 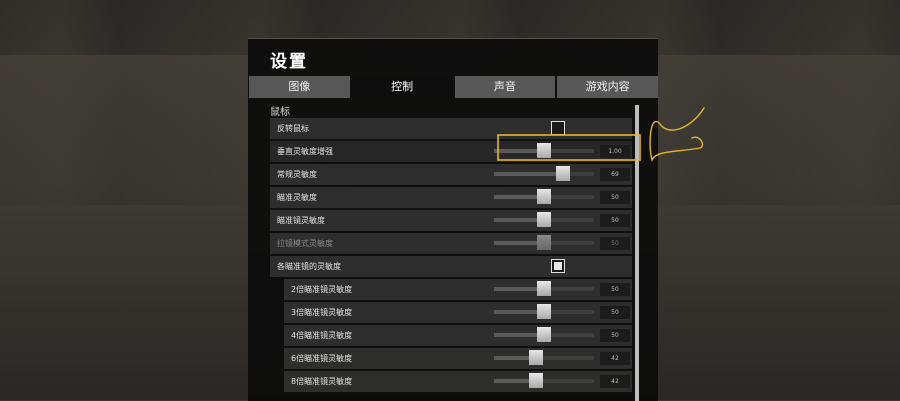 I want to click on general-sensitivity-slider, so click(x=544, y=173).